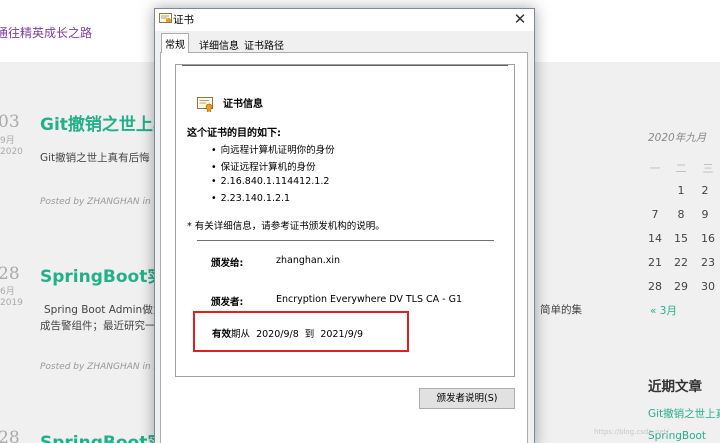  I want to click on calendar-weekday: 一, so click(655, 168).